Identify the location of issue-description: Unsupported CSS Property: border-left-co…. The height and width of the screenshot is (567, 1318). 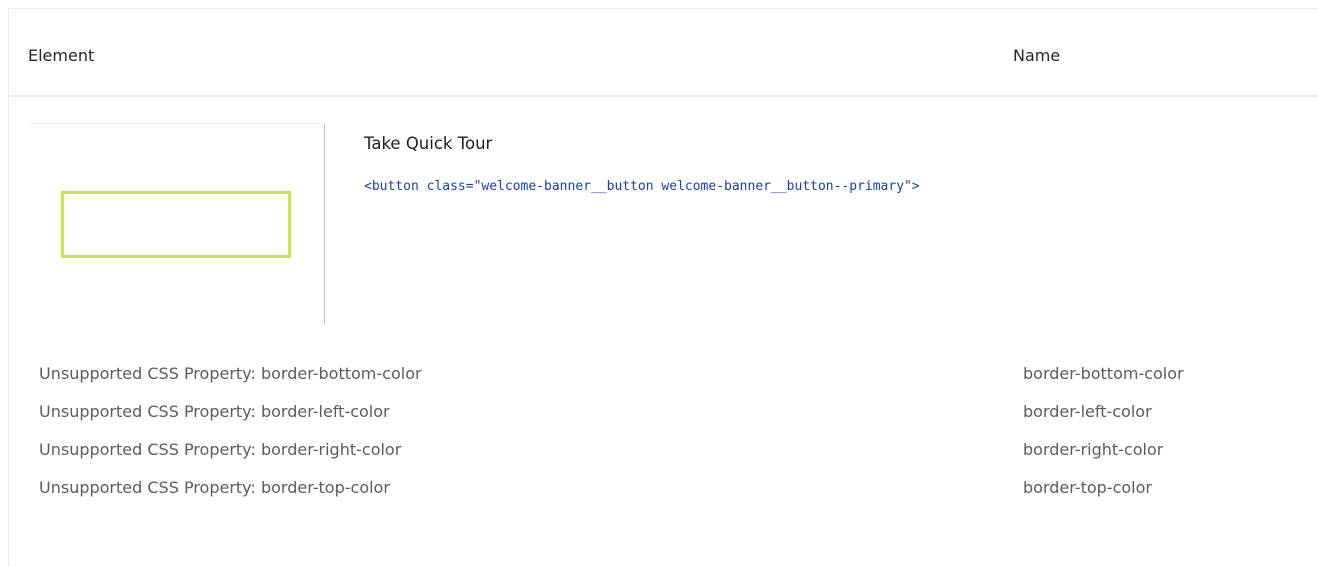
(214, 411).